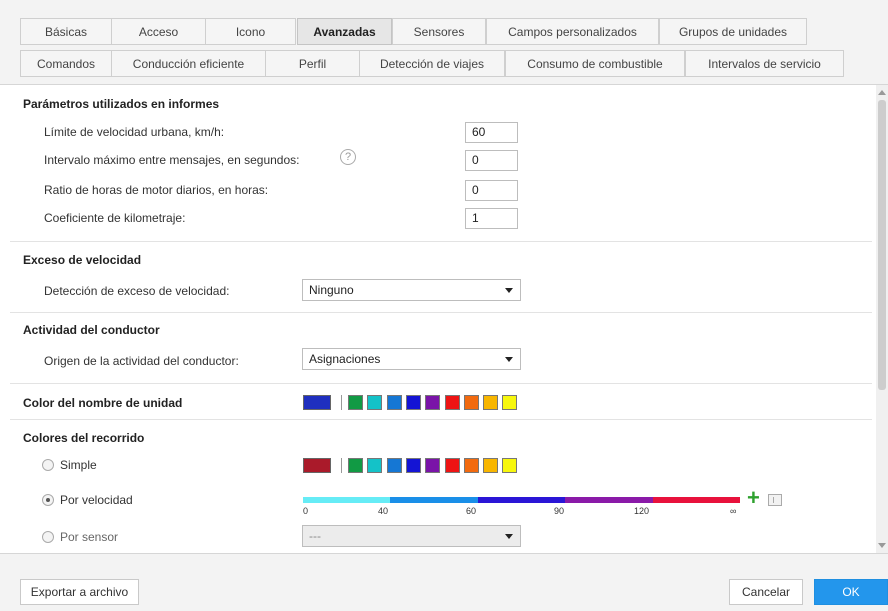  What do you see at coordinates (317, 465) in the screenshot?
I see `simple-color-swatch` at bounding box center [317, 465].